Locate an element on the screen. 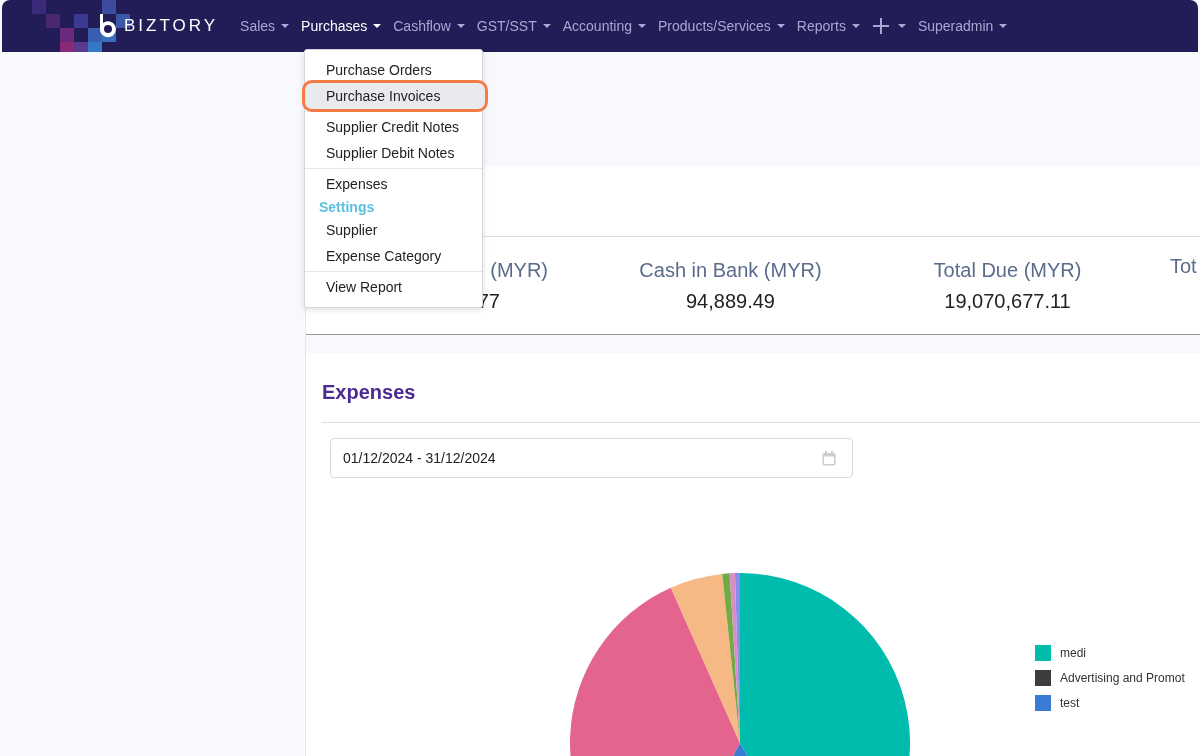  nav-menu-item: Superadmin is located at coordinates (962, 26).